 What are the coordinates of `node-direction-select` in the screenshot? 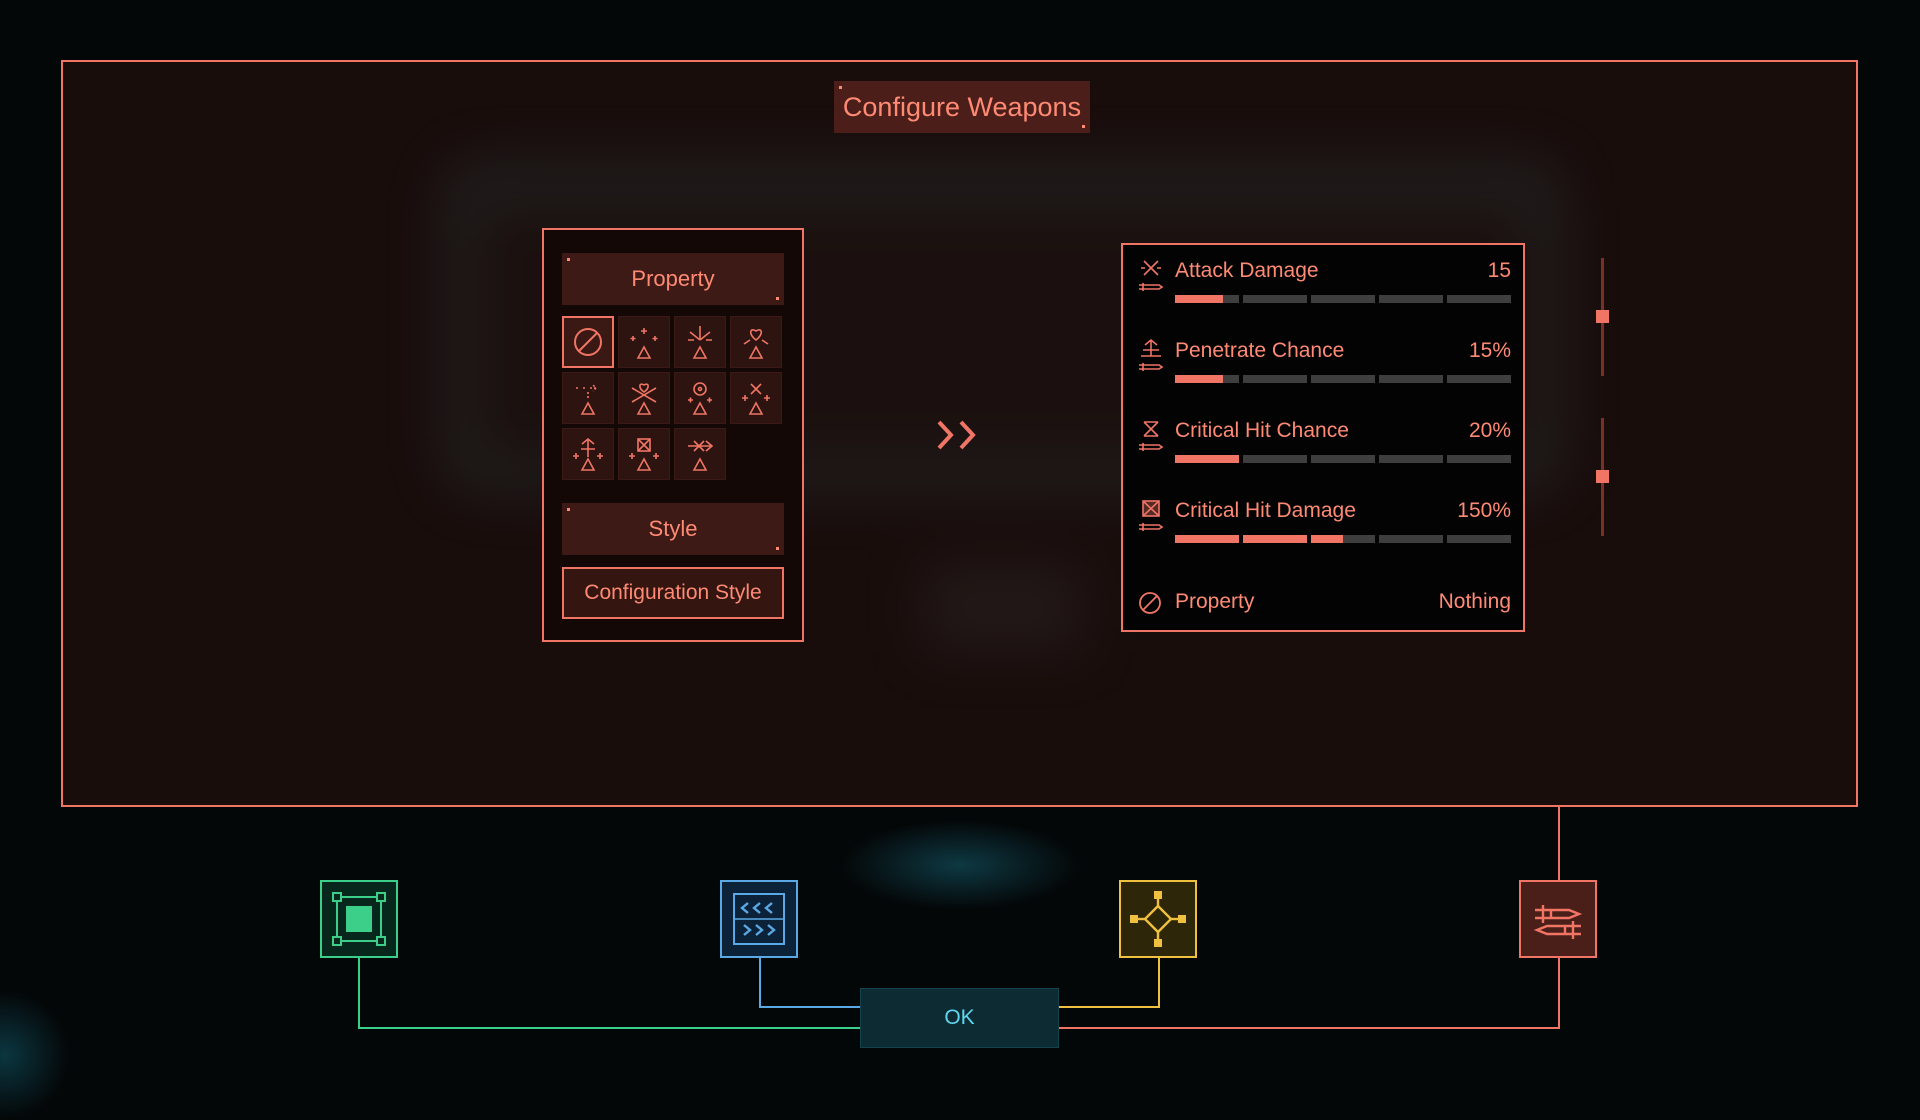 It's located at (759, 919).